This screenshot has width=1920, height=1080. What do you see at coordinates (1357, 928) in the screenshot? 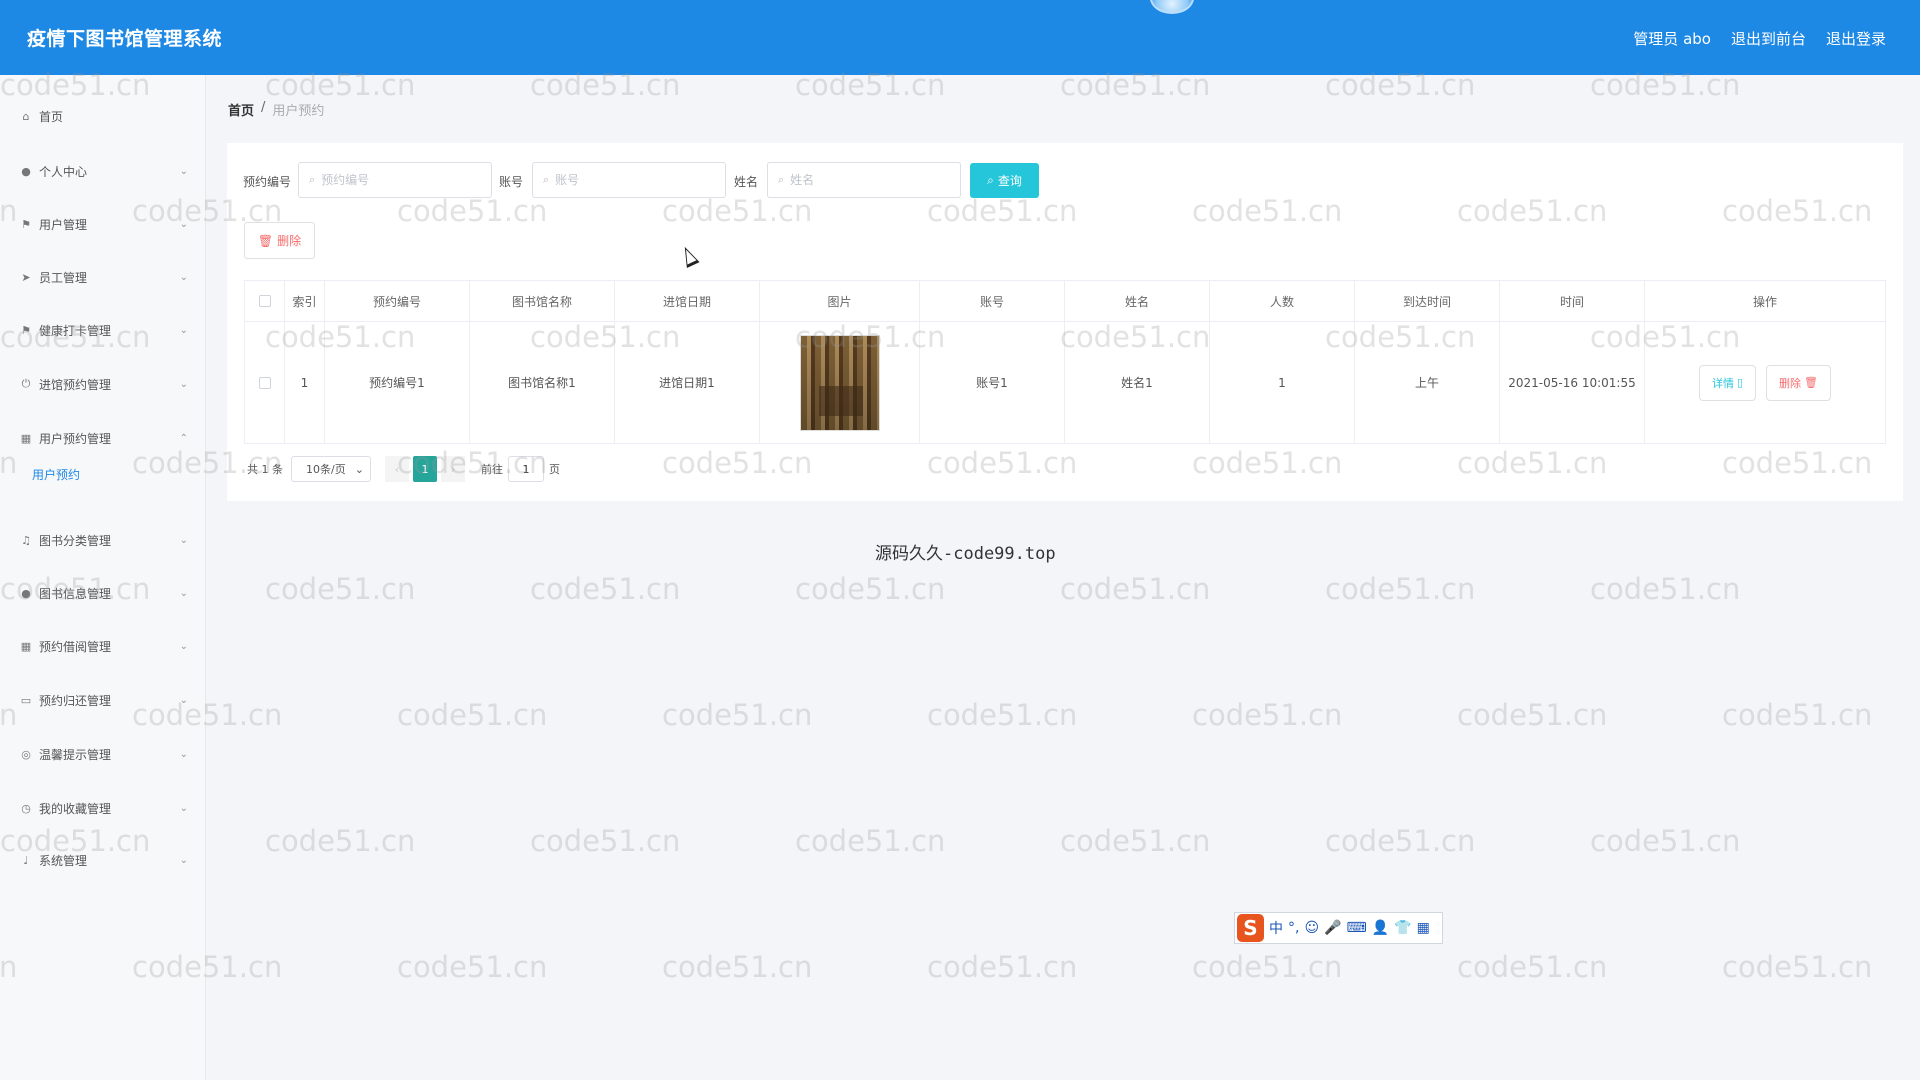
I see `keyboard-icon: ⌨` at bounding box center [1357, 928].